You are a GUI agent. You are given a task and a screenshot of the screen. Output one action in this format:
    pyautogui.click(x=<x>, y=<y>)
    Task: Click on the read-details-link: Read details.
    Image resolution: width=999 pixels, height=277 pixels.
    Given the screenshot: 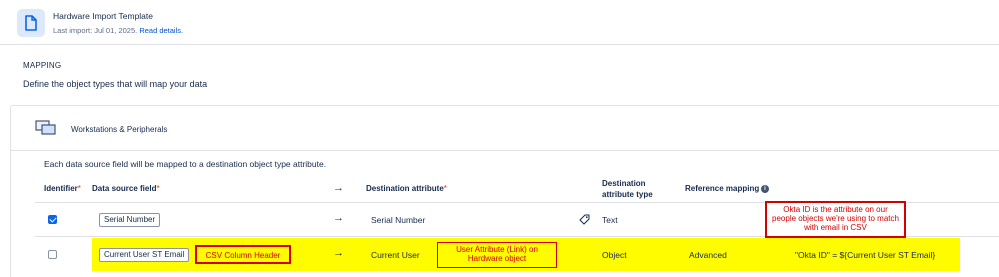 What is the action you would take?
    pyautogui.click(x=161, y=30)
    